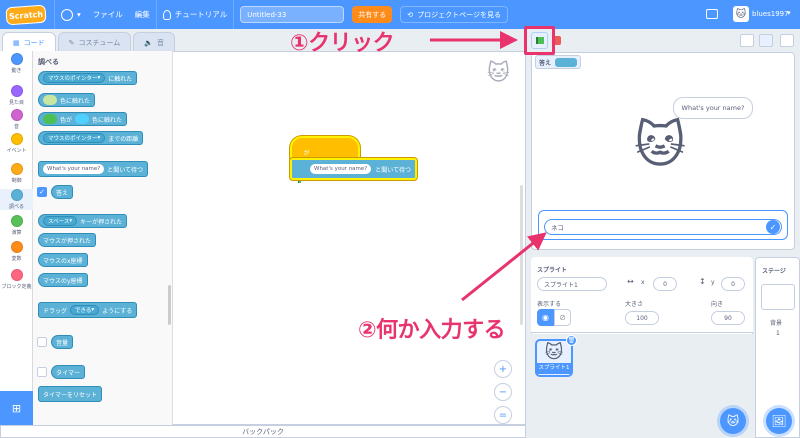 This screenshot has width=800, height=438. Describe the element at coordinates (488, 166) in the screenshot. I see `annotation-arrows` at that location.